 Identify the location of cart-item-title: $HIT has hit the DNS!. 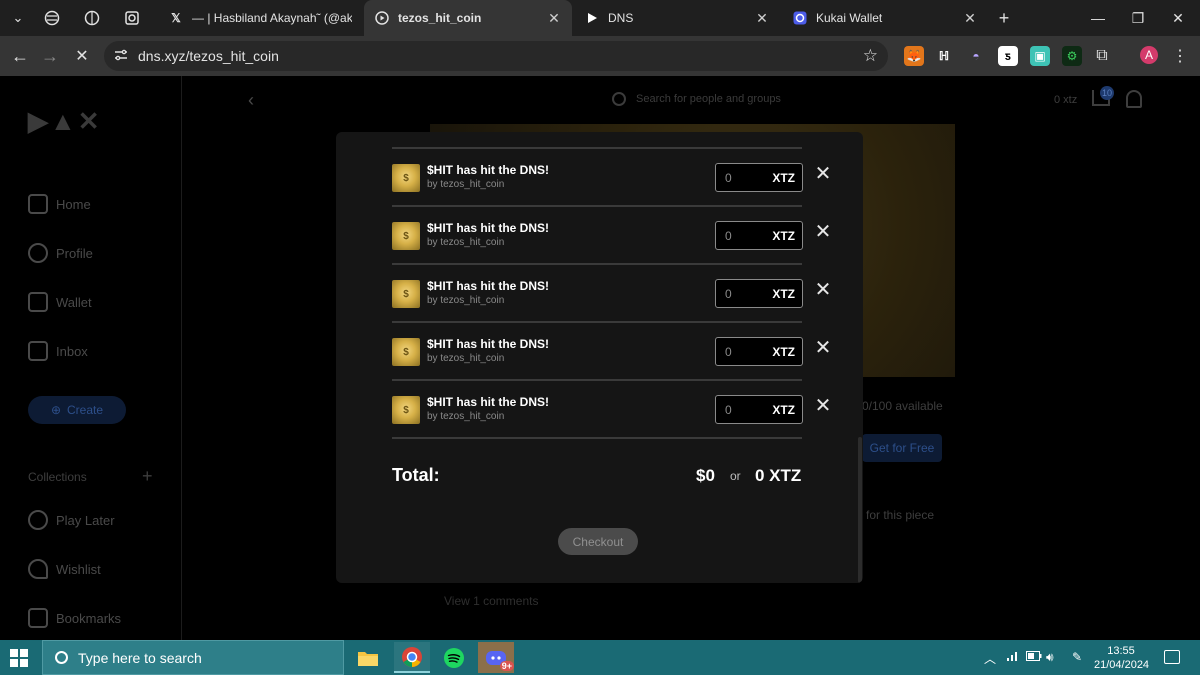
(488, 228).